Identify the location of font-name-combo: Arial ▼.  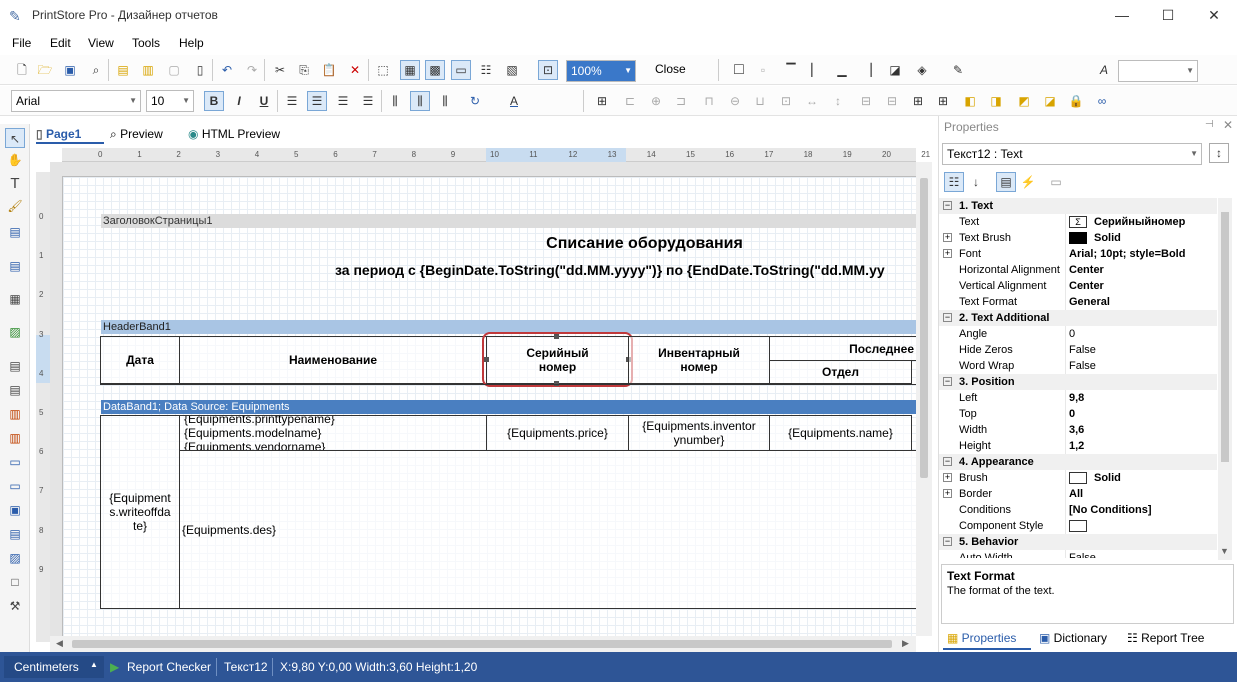
(76, 101).